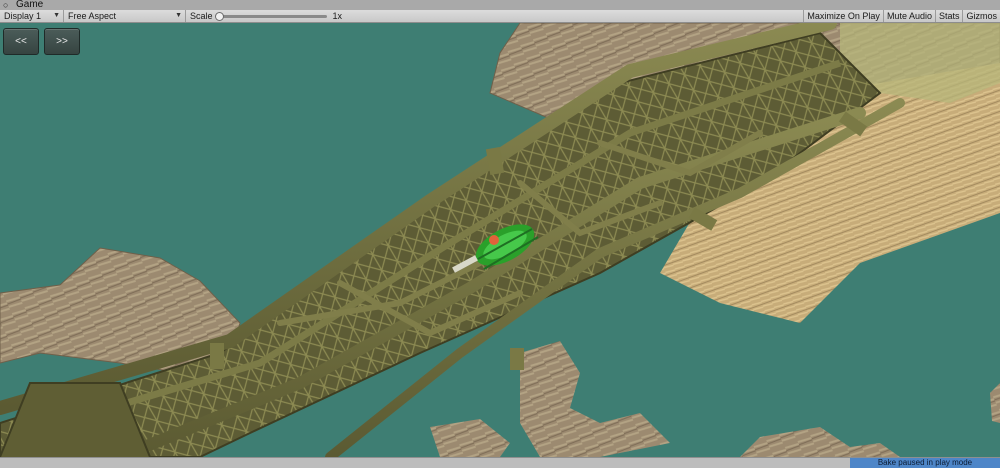 This screenshot has height=468, width=1000. What do you see at coordinates (21, 41) in the screenshot?
I see `prev-button: <<` at bounding box center [21, 41].